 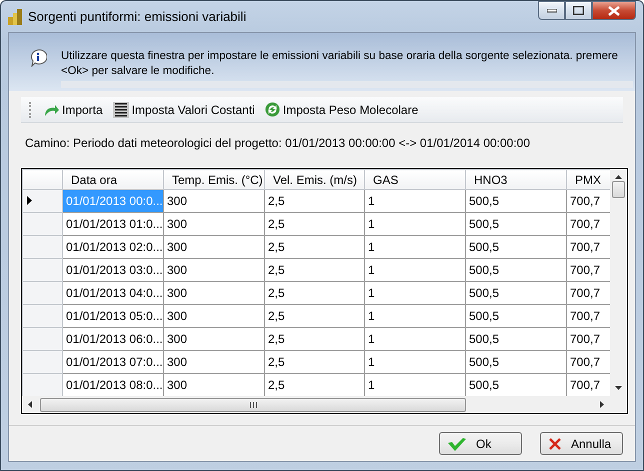 I want to click on ok-button: Ok, so click(x=480, y=443).